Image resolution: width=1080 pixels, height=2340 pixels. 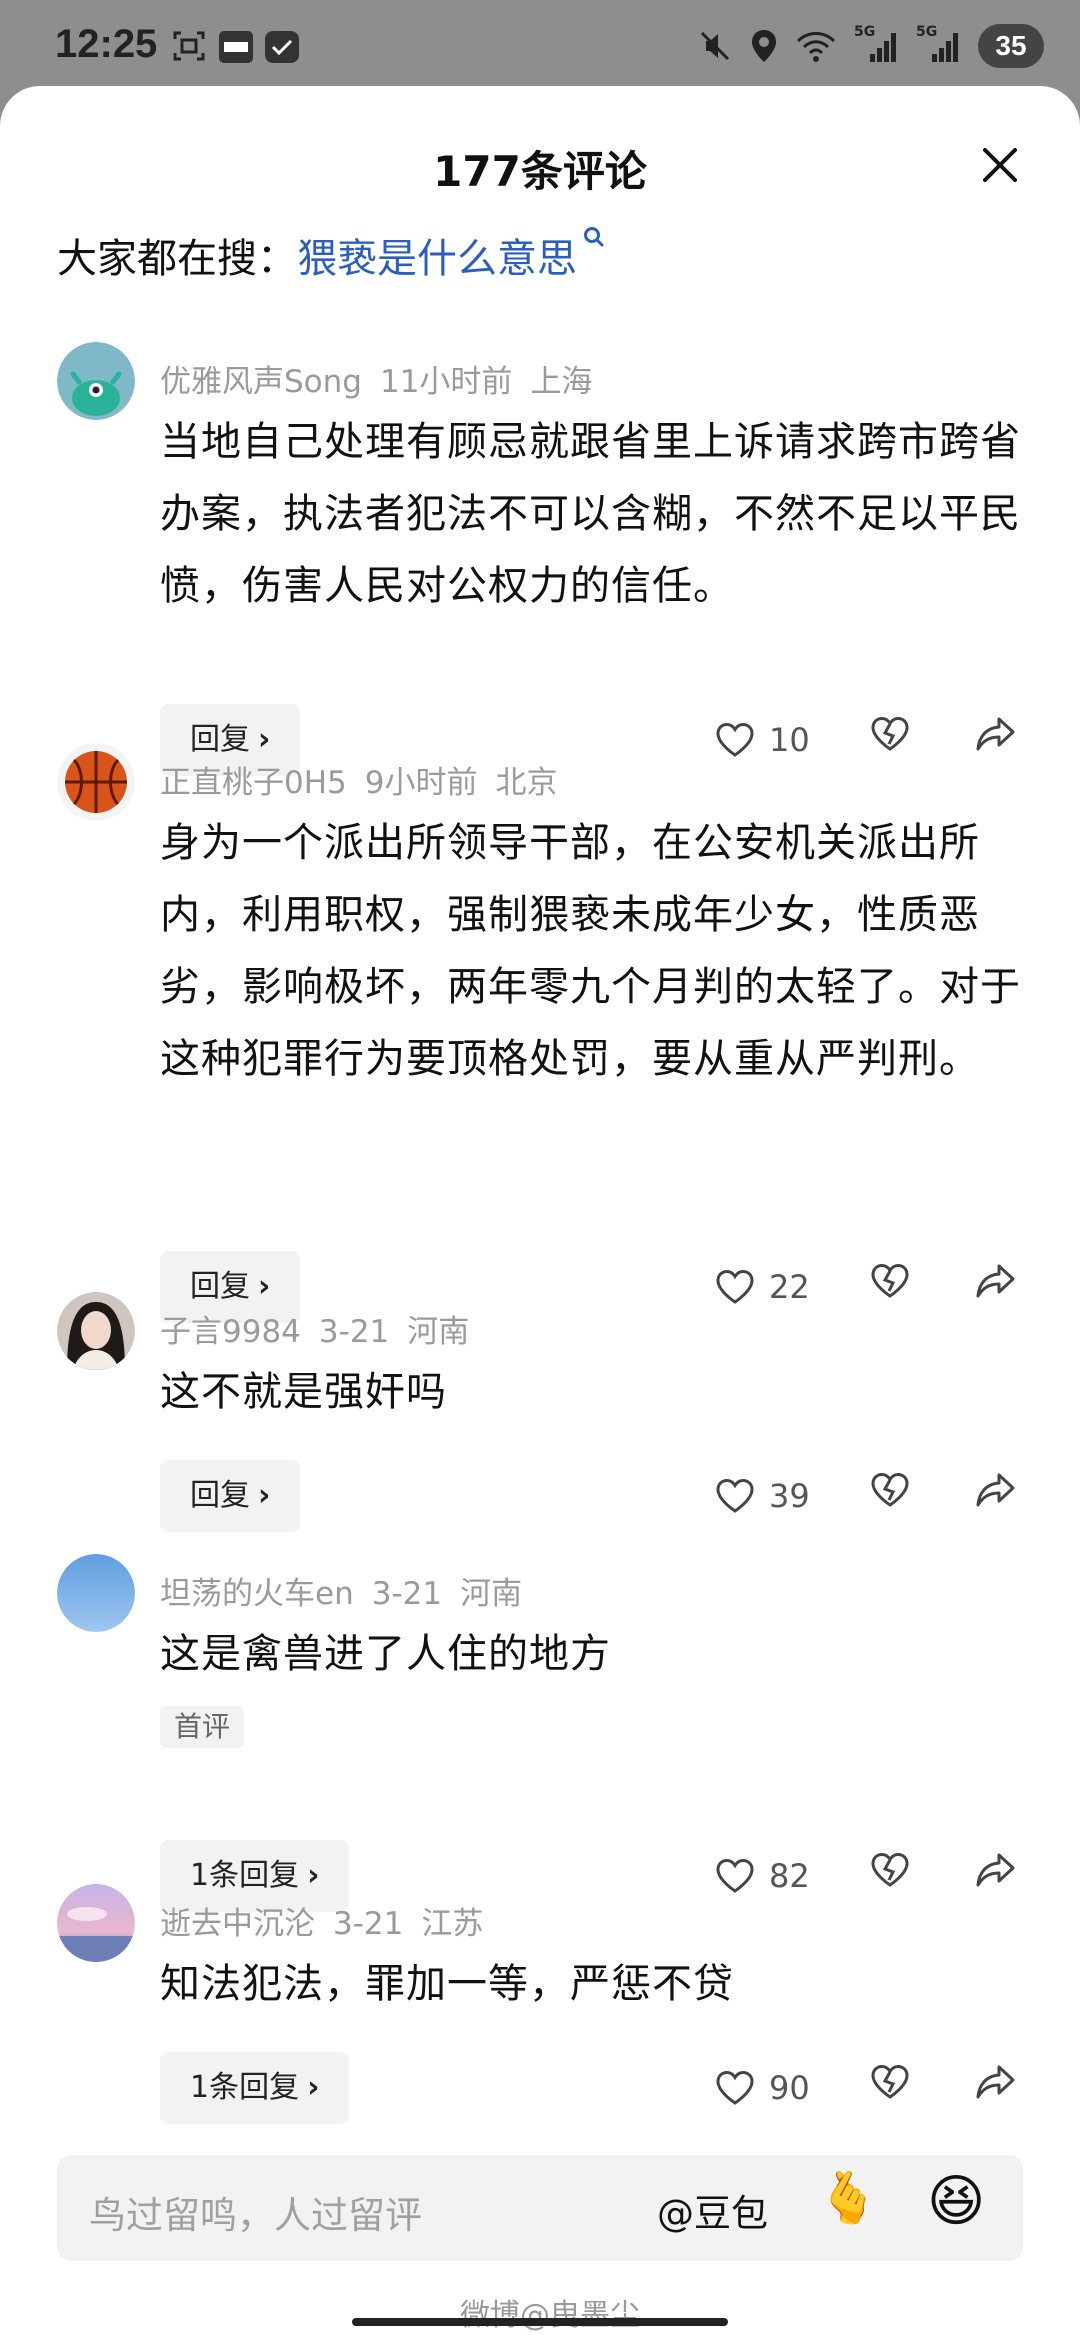 I want to click on status-bar: 12:25 5G 5G 35, so click(x=540, y=45).